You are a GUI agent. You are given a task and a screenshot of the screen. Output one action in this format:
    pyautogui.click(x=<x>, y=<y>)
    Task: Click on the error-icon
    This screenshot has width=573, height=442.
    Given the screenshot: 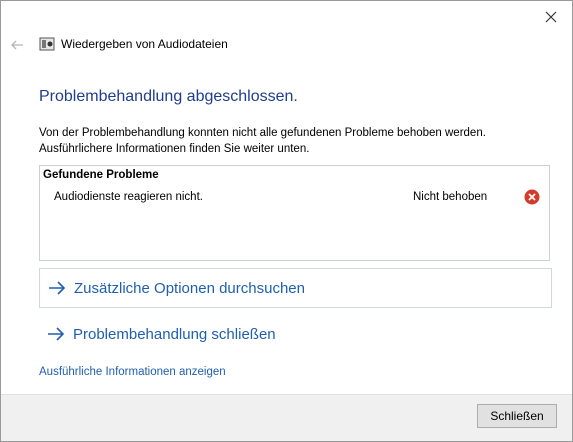 What is the action you would take?
    pyautogui.click(x=532, y=197)
    